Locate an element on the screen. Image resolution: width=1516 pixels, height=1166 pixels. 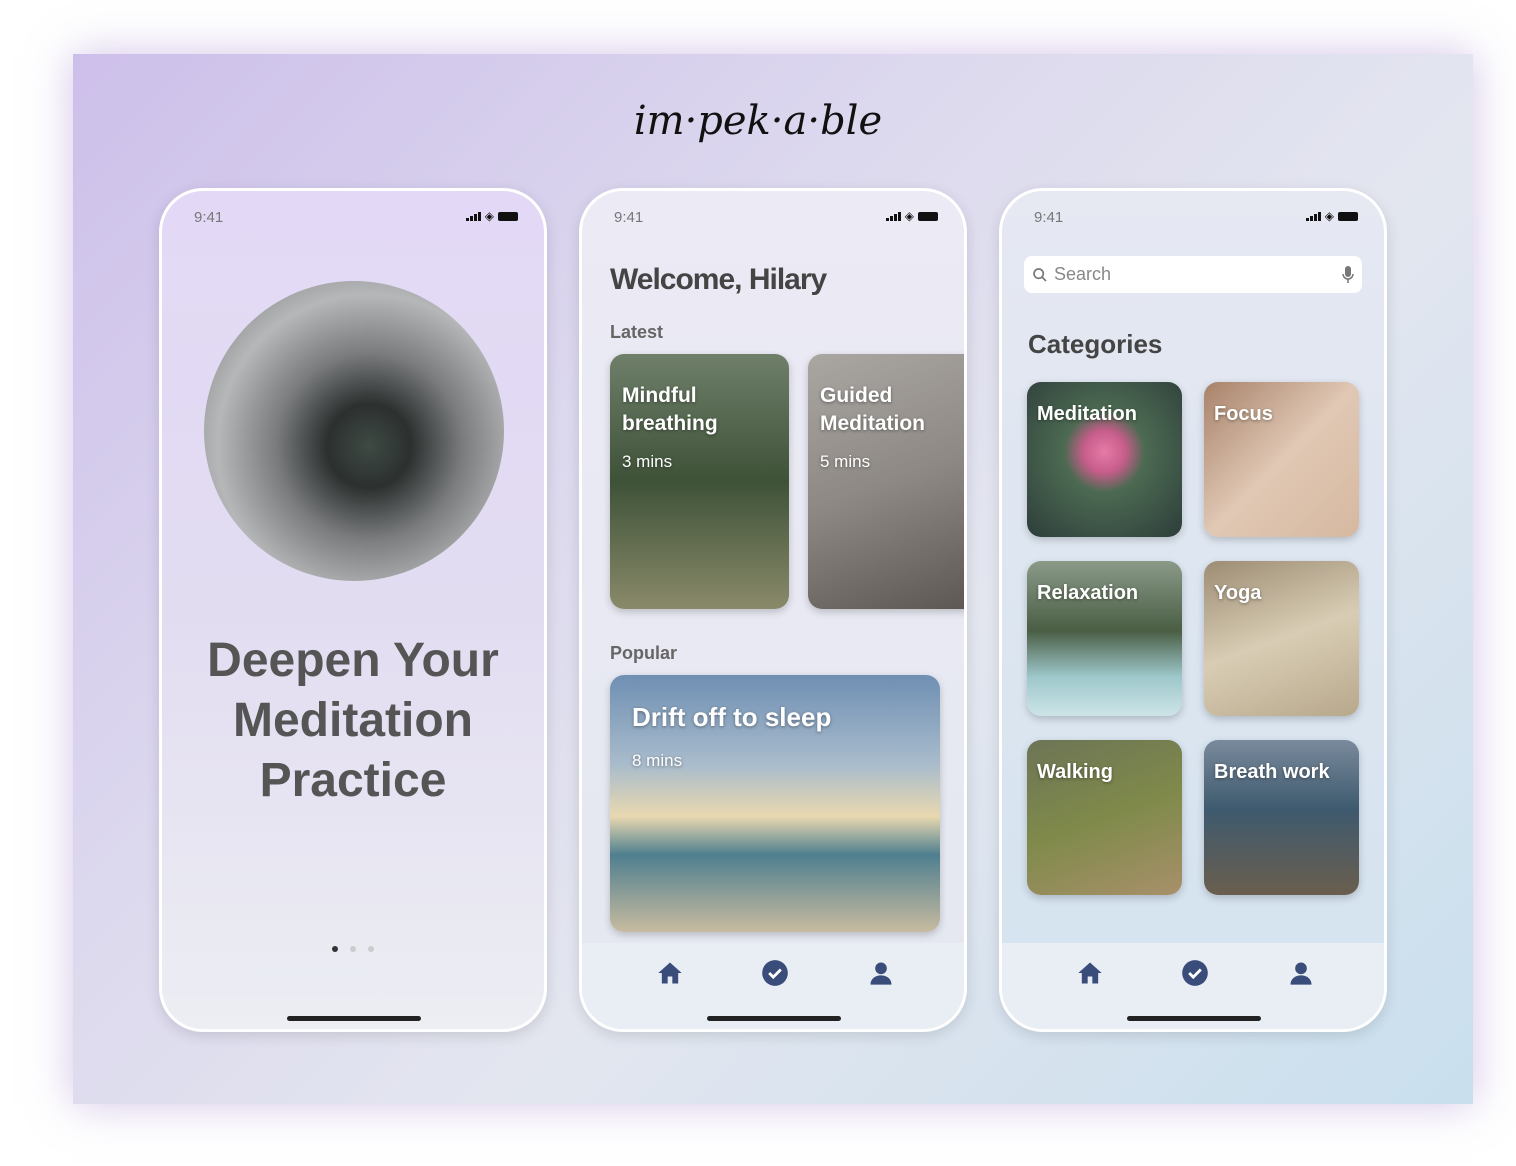
card-title: Guided Meditation is located at coordinates (872, 409).